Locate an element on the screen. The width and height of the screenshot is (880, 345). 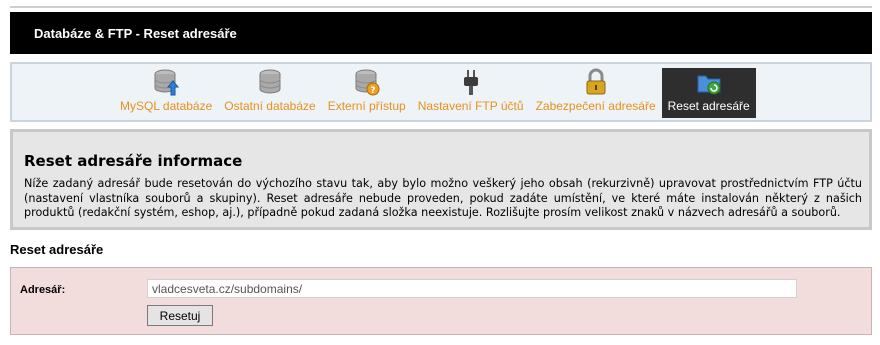
top-divider is located at coordinates (441, 7).